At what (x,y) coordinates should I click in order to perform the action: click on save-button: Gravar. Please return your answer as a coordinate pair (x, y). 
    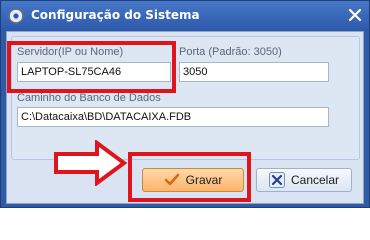
    Looking at the image, I should click on (193, 180).